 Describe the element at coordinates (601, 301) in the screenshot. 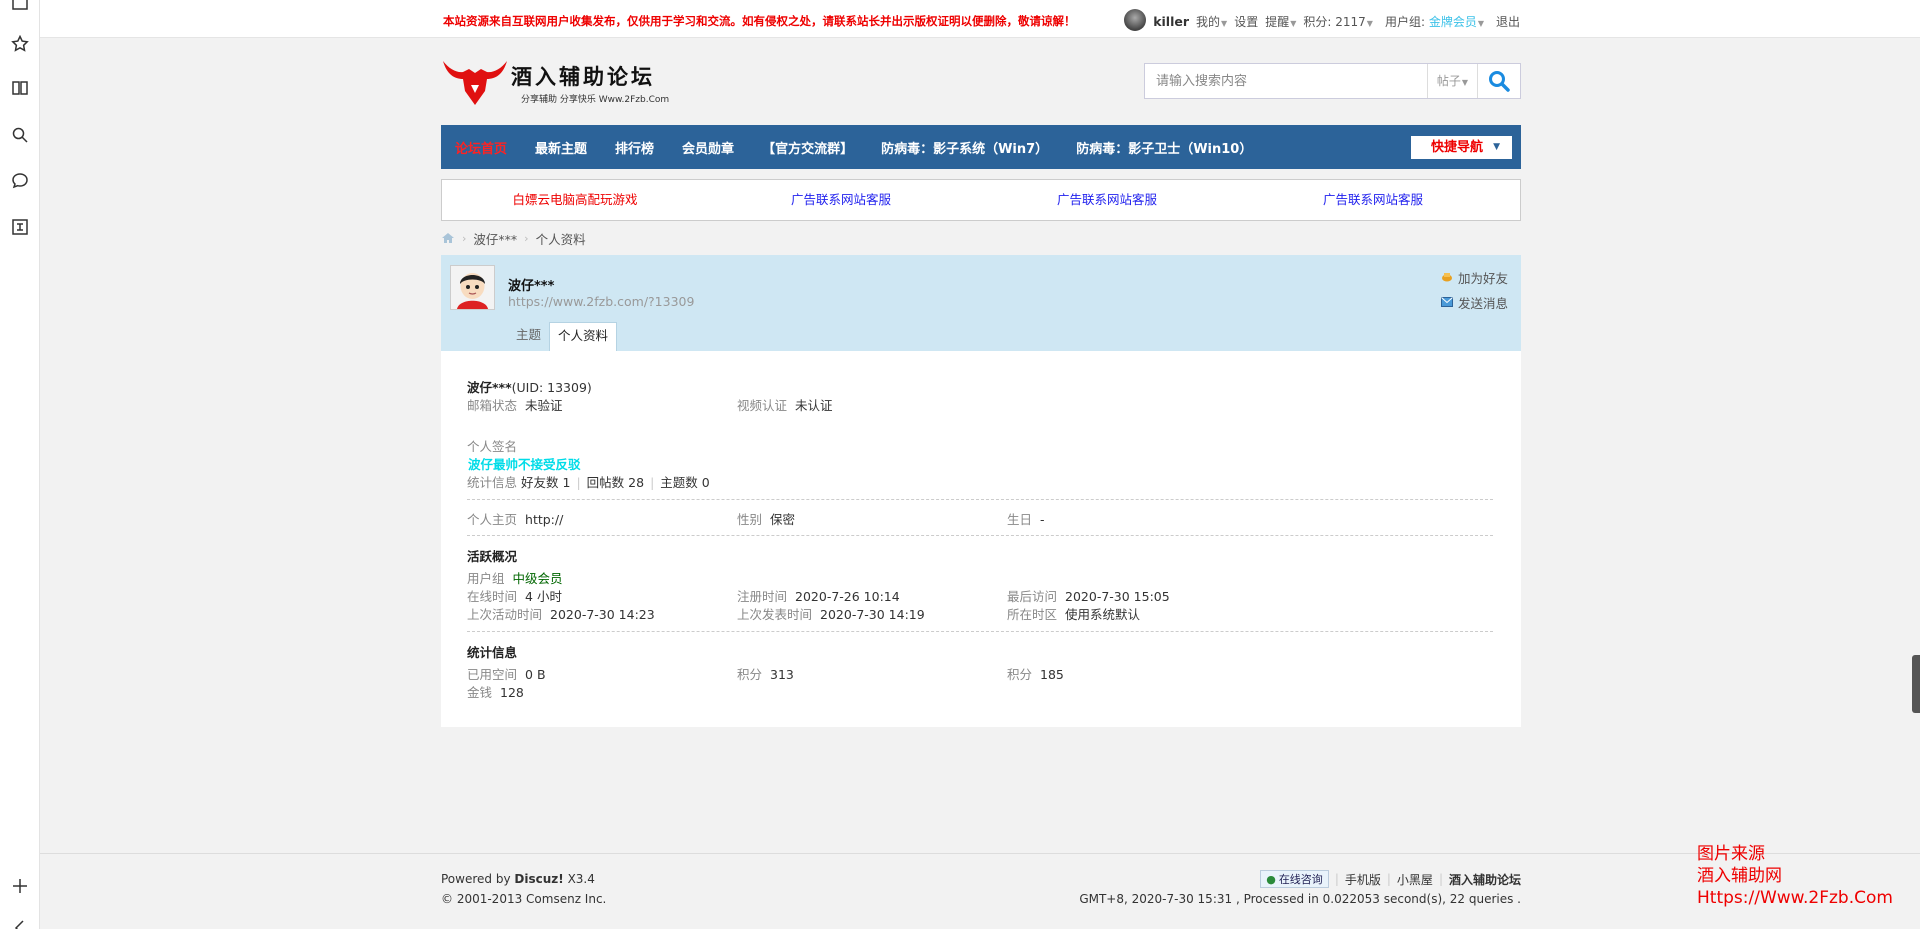

I see `profile-url: https://www.2fzb.com/?13309` at that location.